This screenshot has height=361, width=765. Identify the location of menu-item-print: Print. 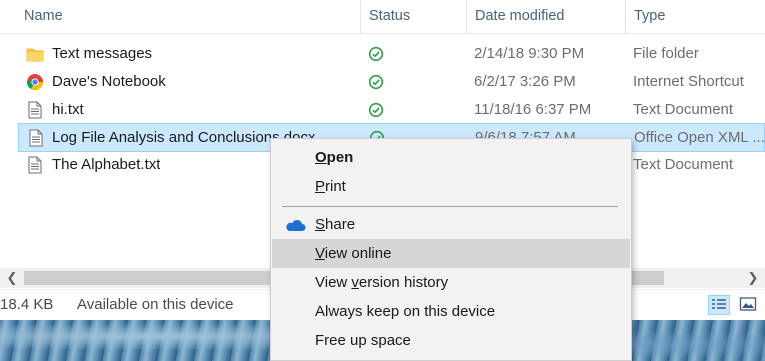
(451, 186).